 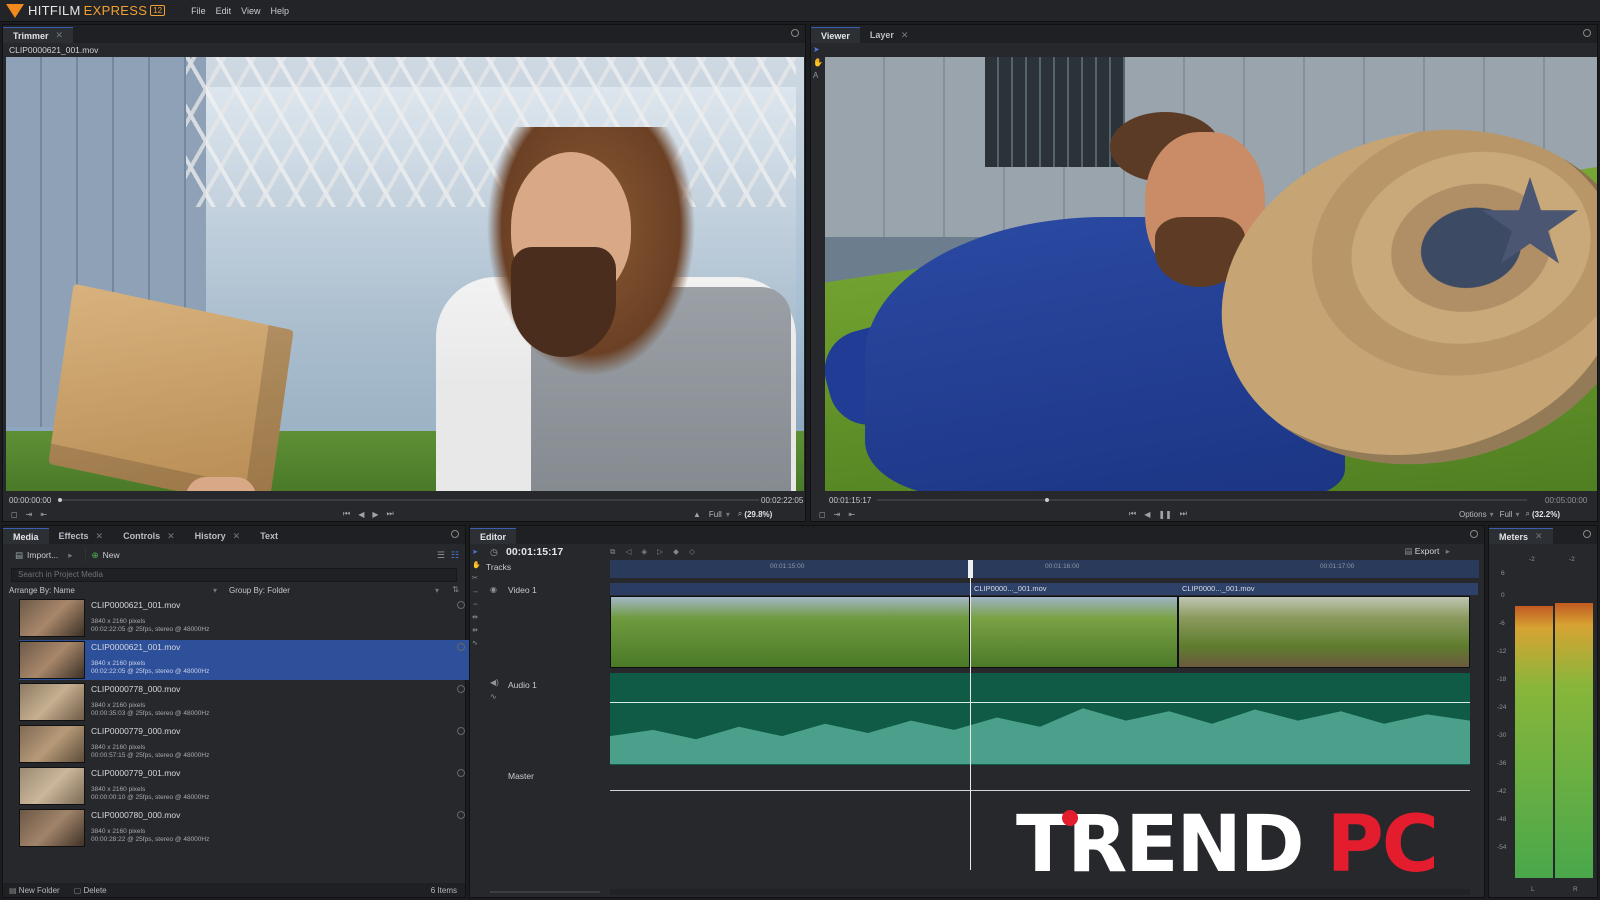 What do you see at coordinates (1521, 536) in the screenshot?
I see `tab-meters: Meters ✕` at bounding box center [1521, 536].